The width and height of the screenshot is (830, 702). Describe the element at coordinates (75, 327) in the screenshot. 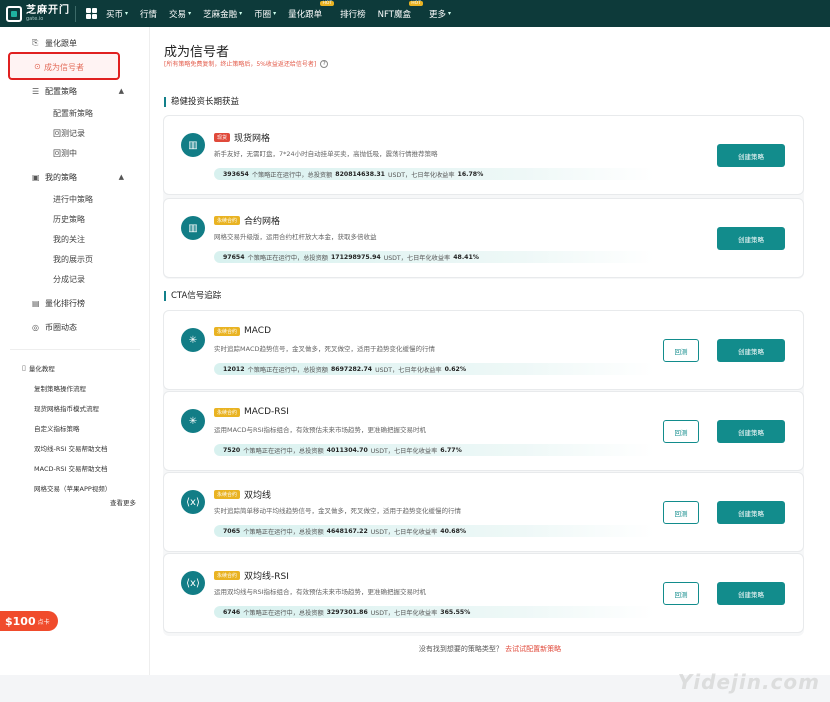

I see `sidebar-item-coin-news: ◎ 币圈动态` at that location.